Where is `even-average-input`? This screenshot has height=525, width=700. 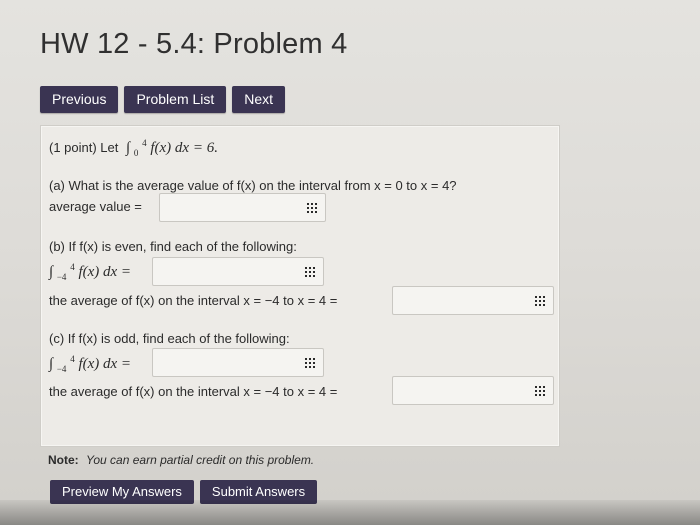
even-average-input is located at coordinates (473, 300).